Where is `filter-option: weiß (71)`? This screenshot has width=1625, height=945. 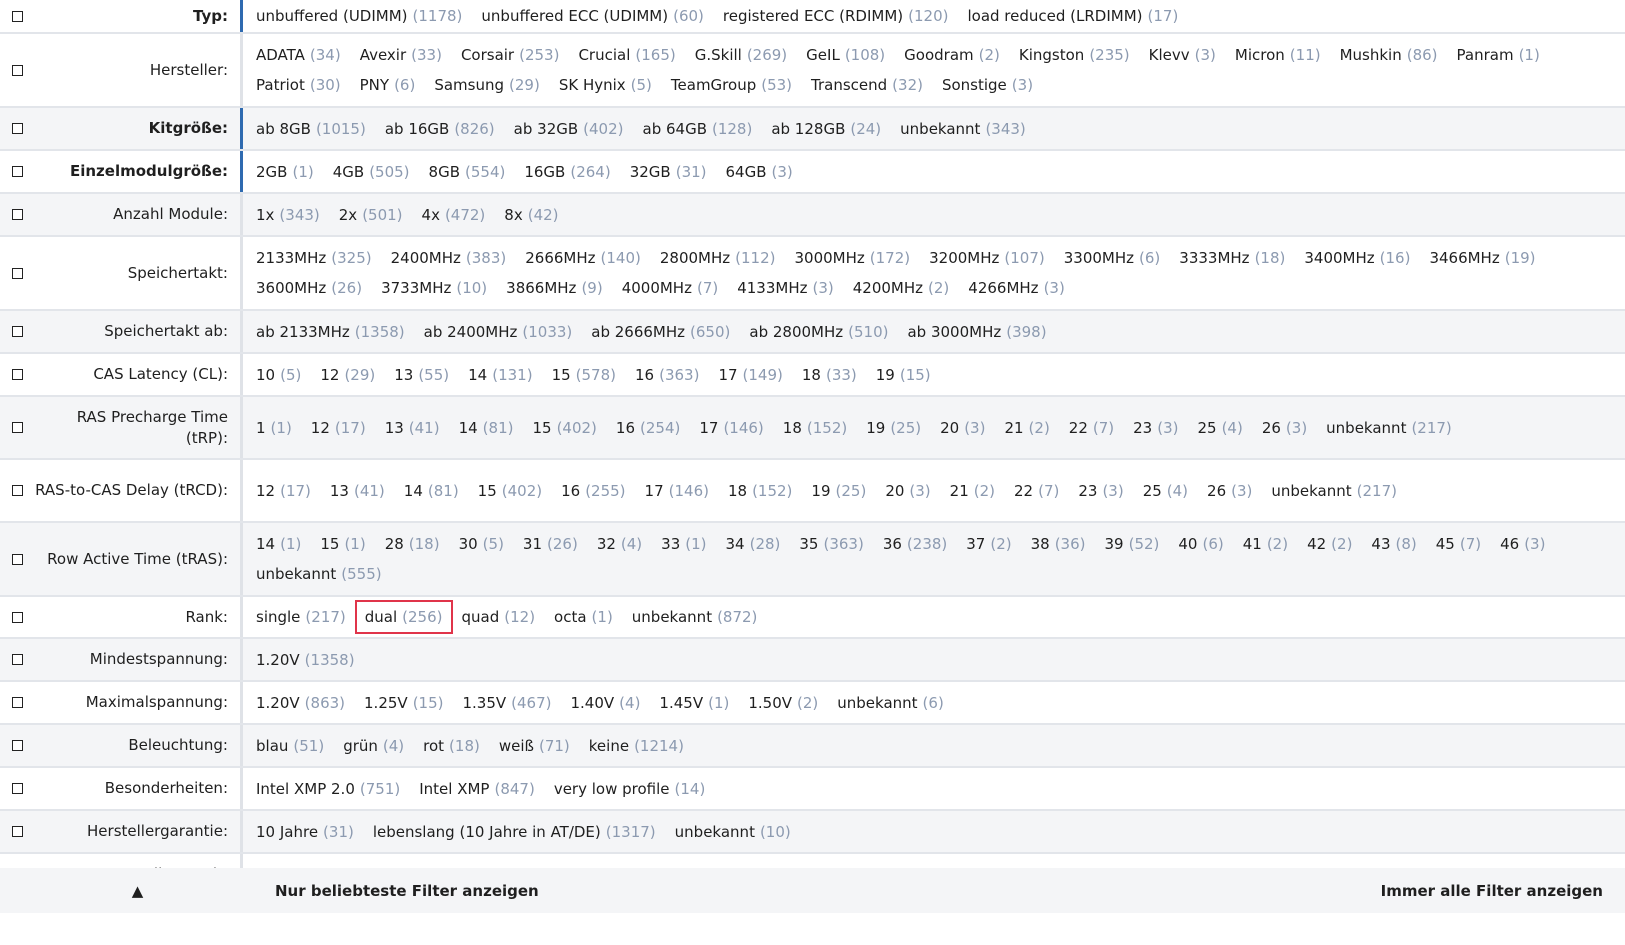
filter-option: weiß (71) is located at coordinates (534, 746).